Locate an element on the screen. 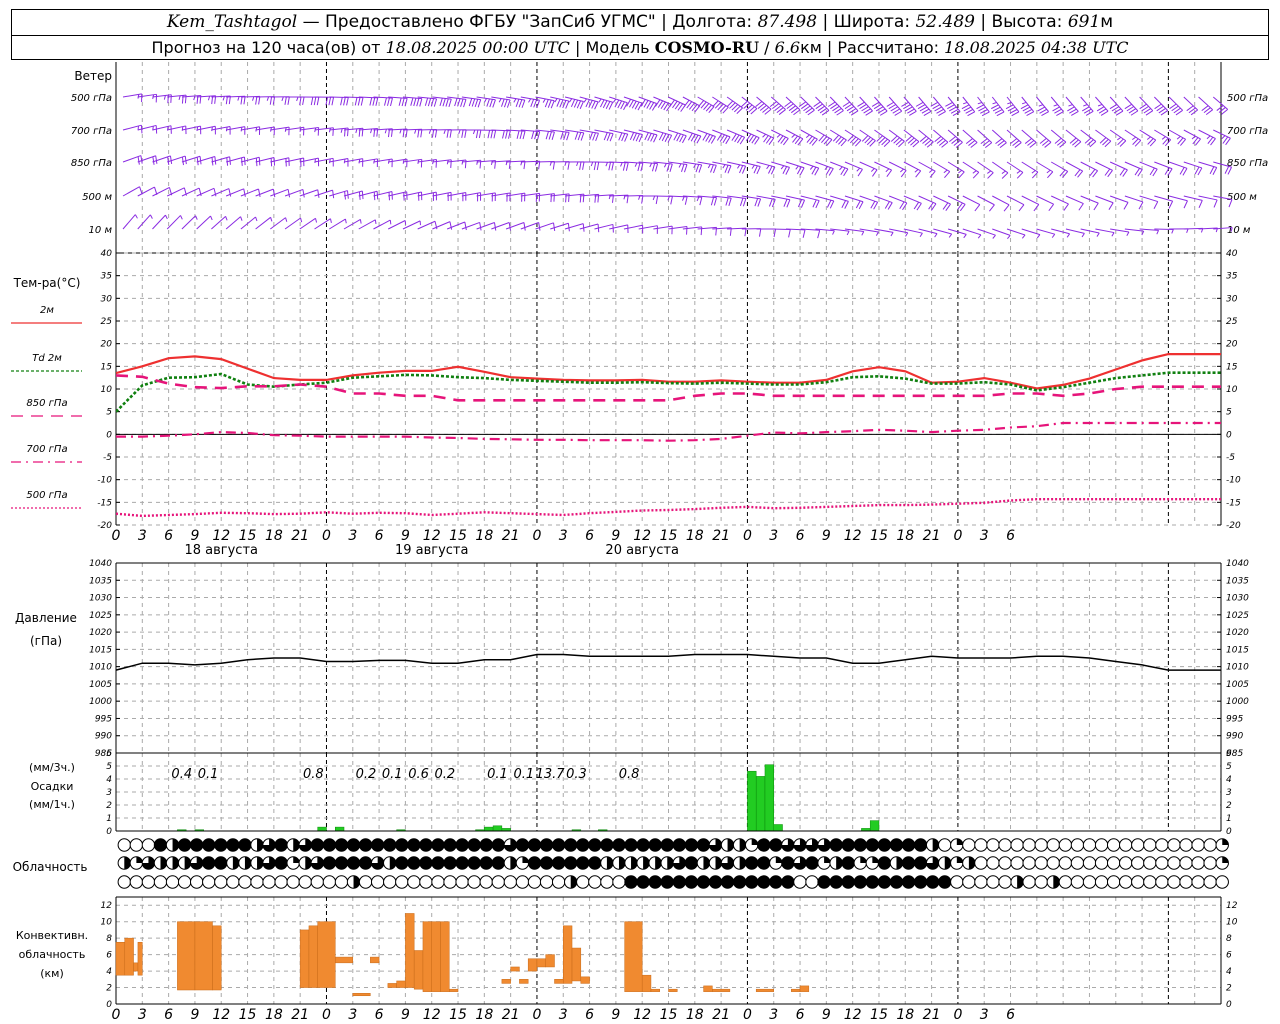  precip-tick-left: 0 is located at coordinates (109, 832).